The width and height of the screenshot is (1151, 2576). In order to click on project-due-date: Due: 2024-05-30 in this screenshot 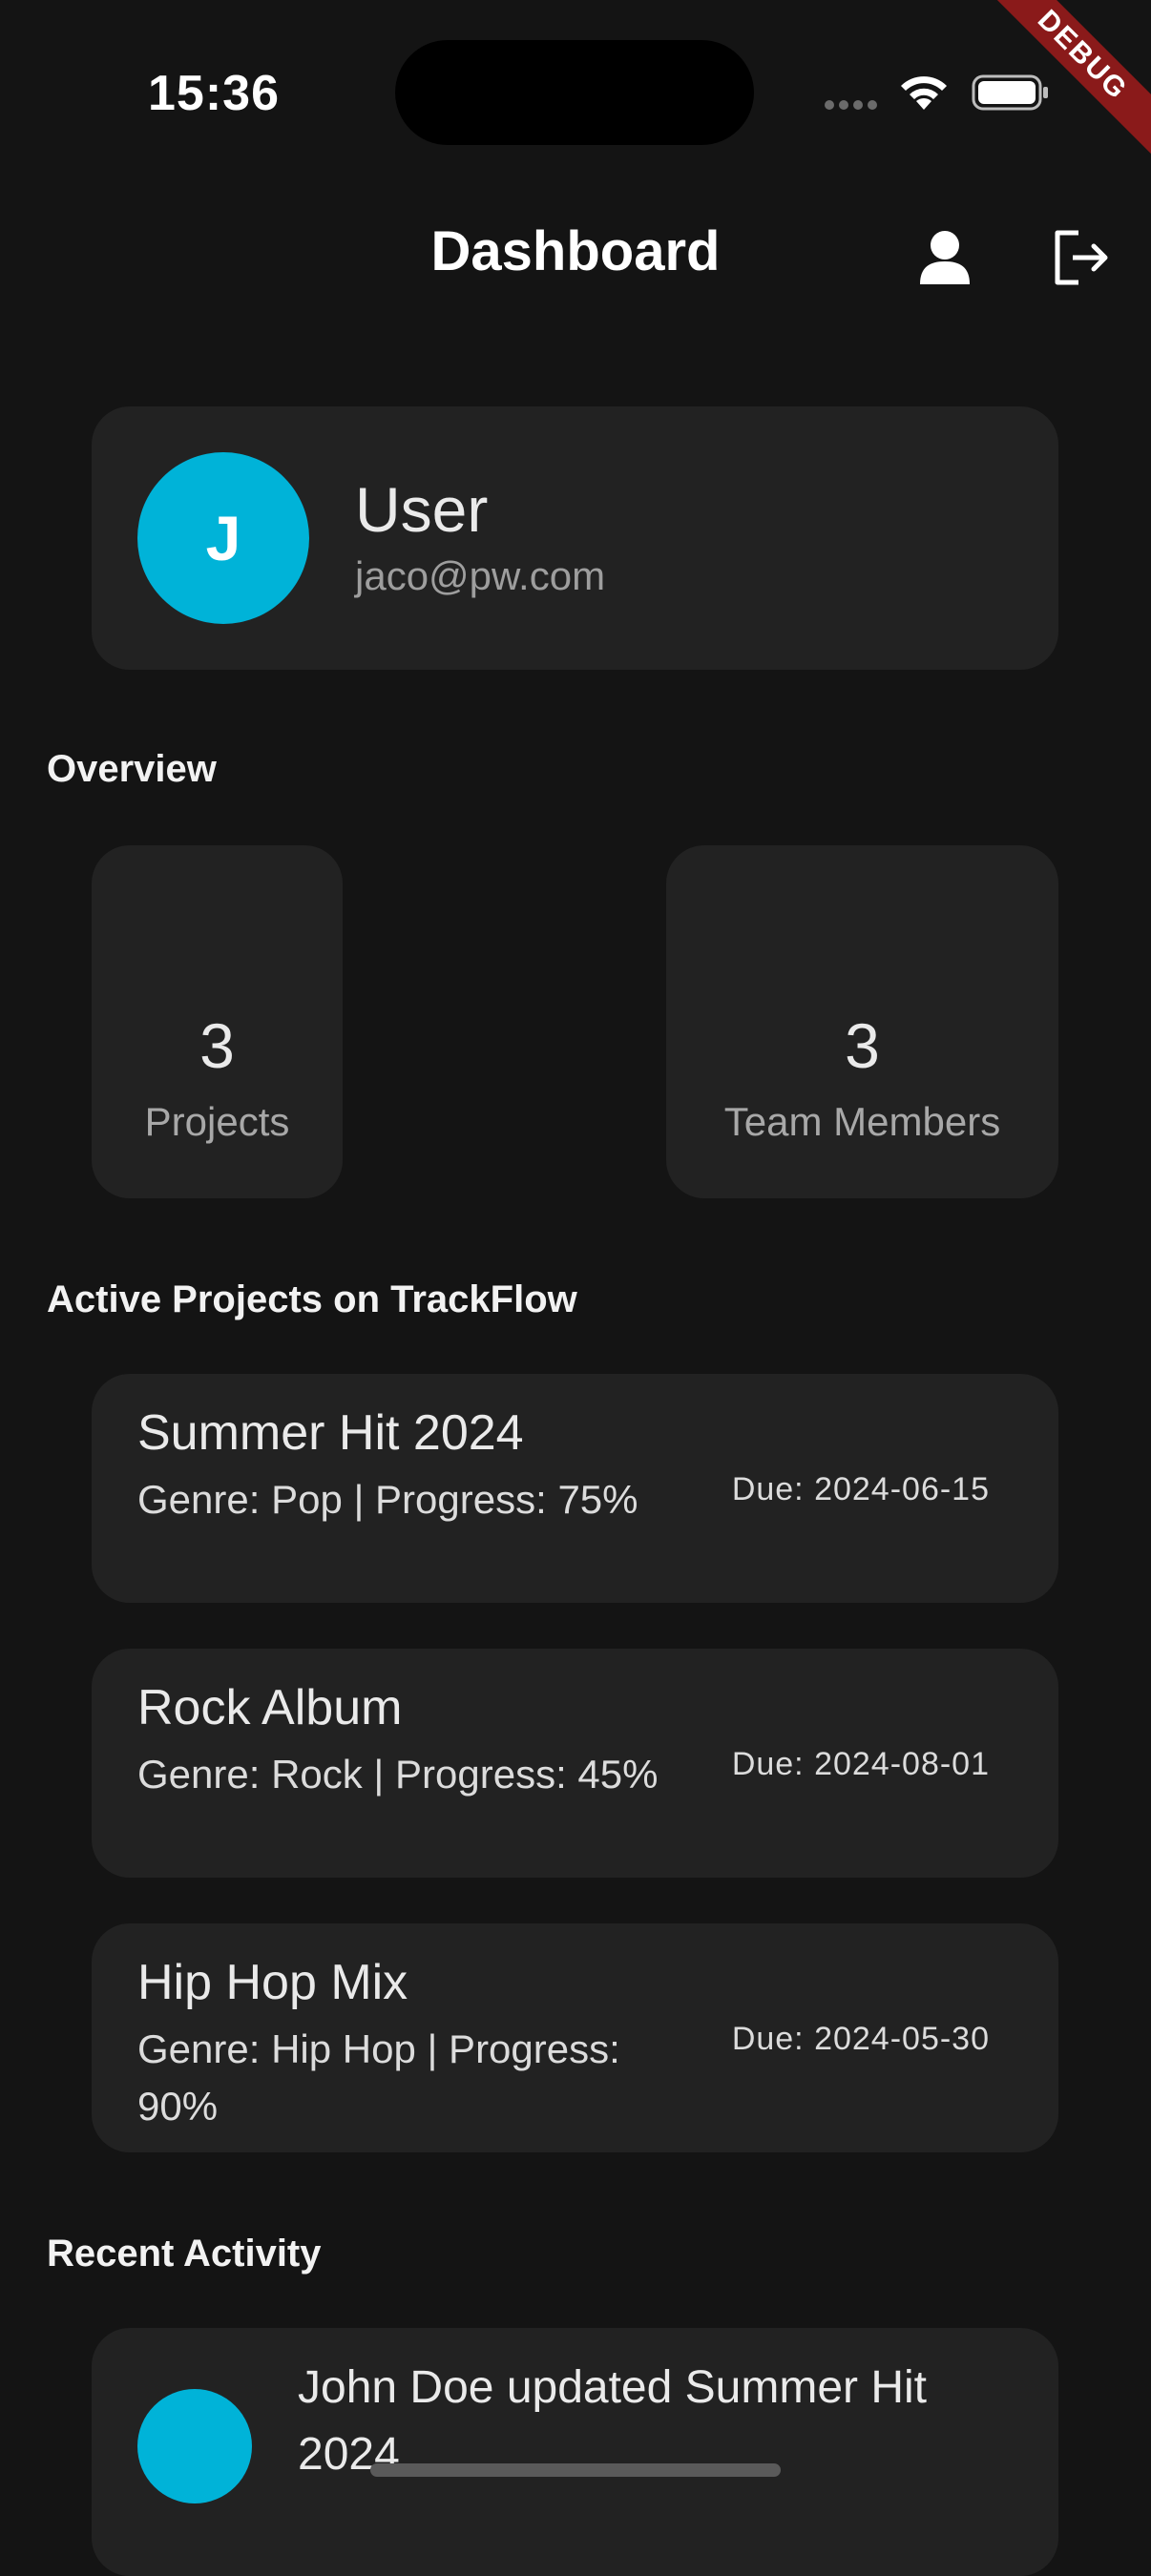, I will do `click(860, 2039)`.